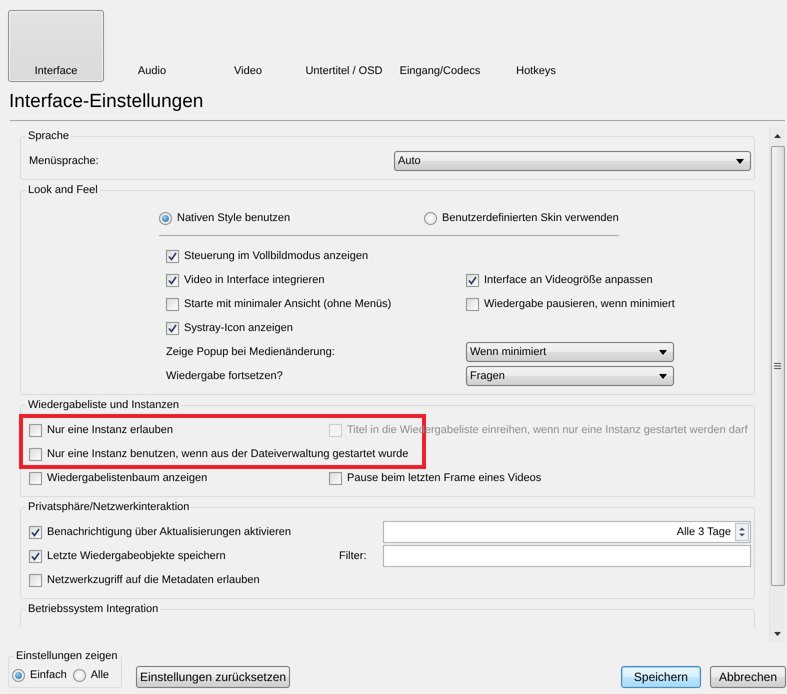  Describe the element at coordinates (344, 46) in the screenshot. I see `category-tab: Untertitel / OSD` at that location.